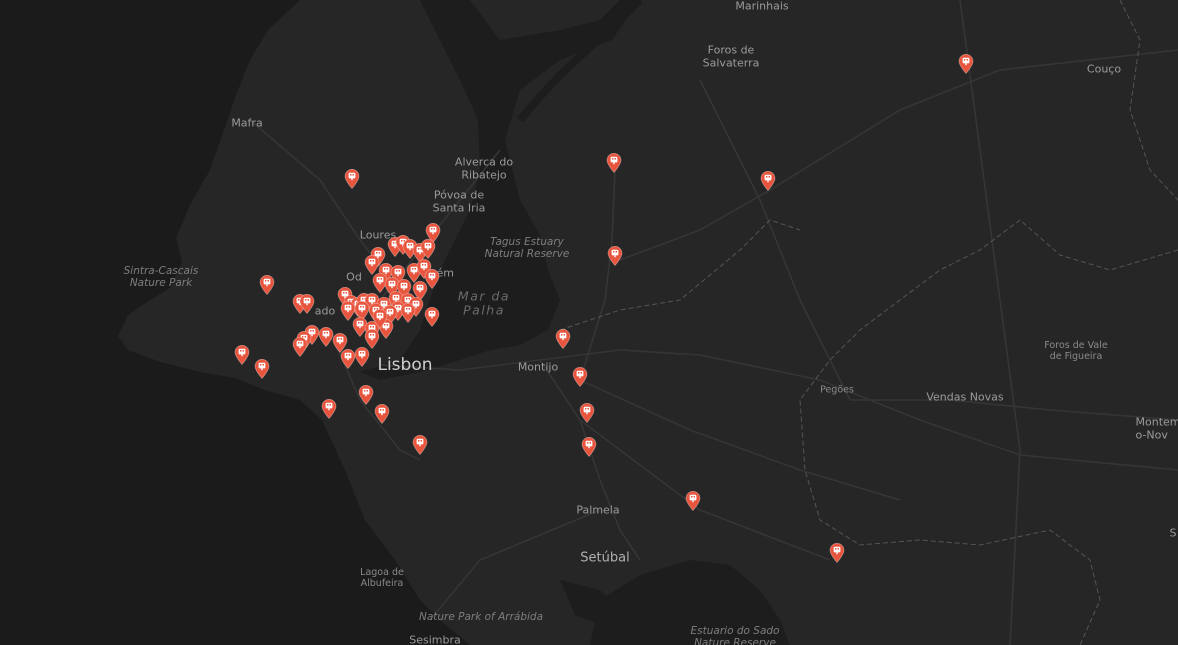  What do you see at coordinates (247, 123) in the screenshot?
I see `place-label-mafra: Mafra` at bounding box center [247, 123].